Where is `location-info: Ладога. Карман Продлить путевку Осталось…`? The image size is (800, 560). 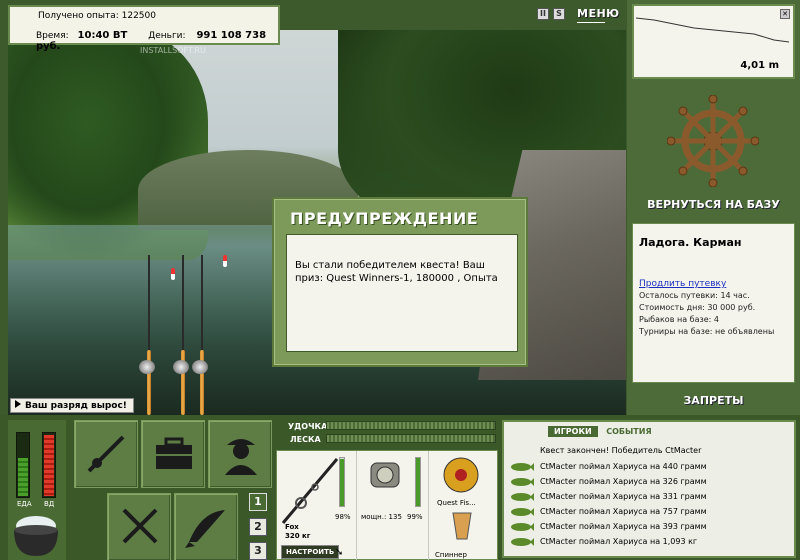 location-info: Ладога. Карман Продлить путевку Осталось… is located at coordinates (713, 303).